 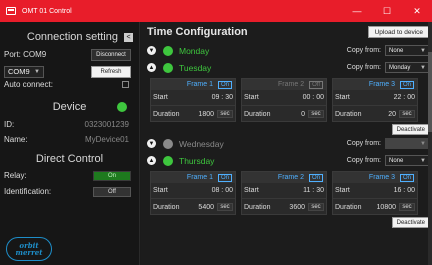 What do you see at coordinates (398, 190) in the screenshot?
I see `start-hours: 16` at bounding box center [398, 190].